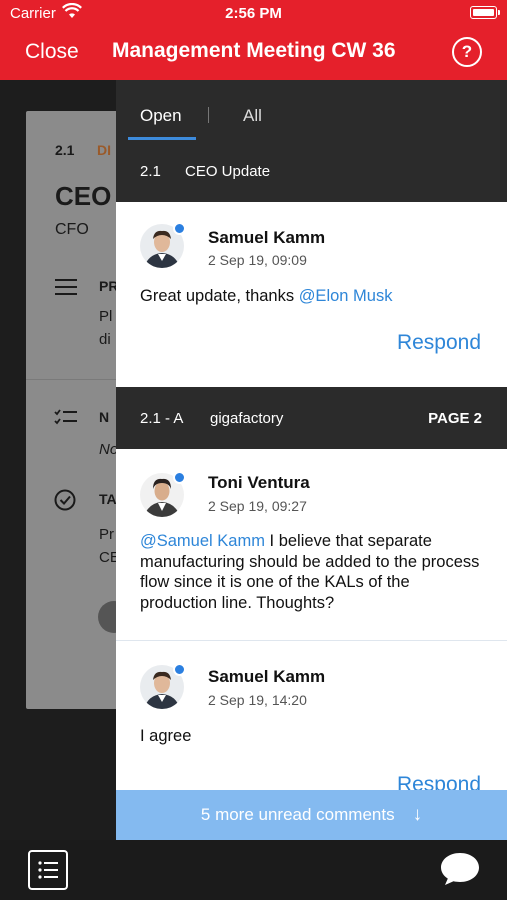  Describe the element at coordinates (150, 171) in the screenshot. I see `section-number: 2.1` at that location.